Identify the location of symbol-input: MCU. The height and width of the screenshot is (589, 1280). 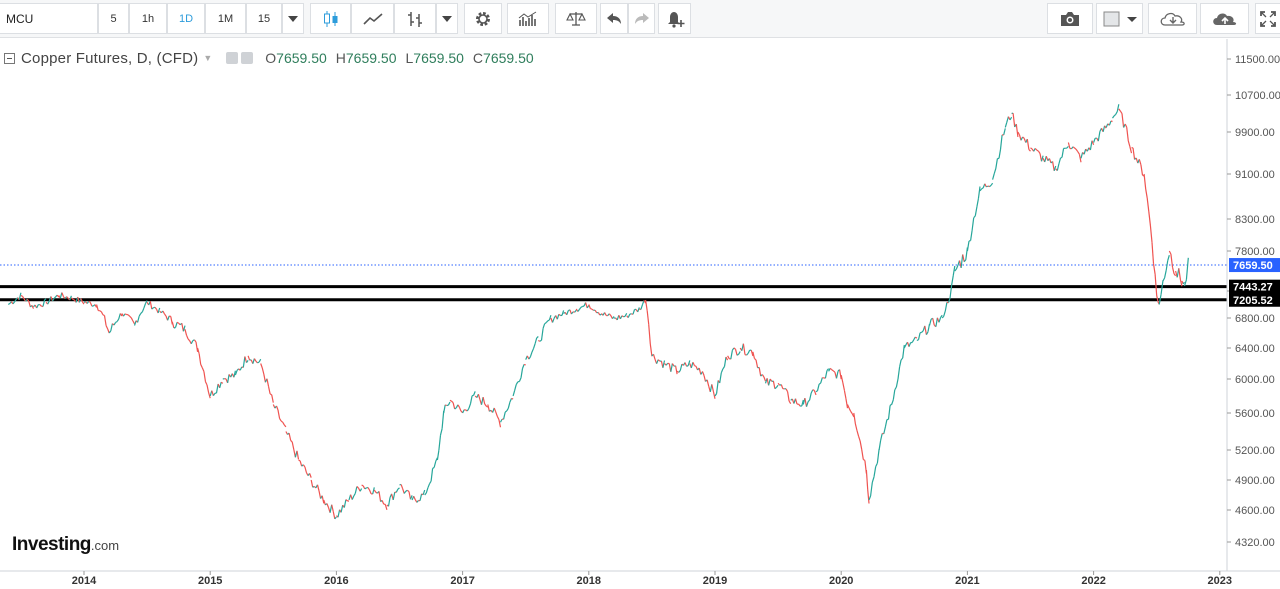
(49, 18).